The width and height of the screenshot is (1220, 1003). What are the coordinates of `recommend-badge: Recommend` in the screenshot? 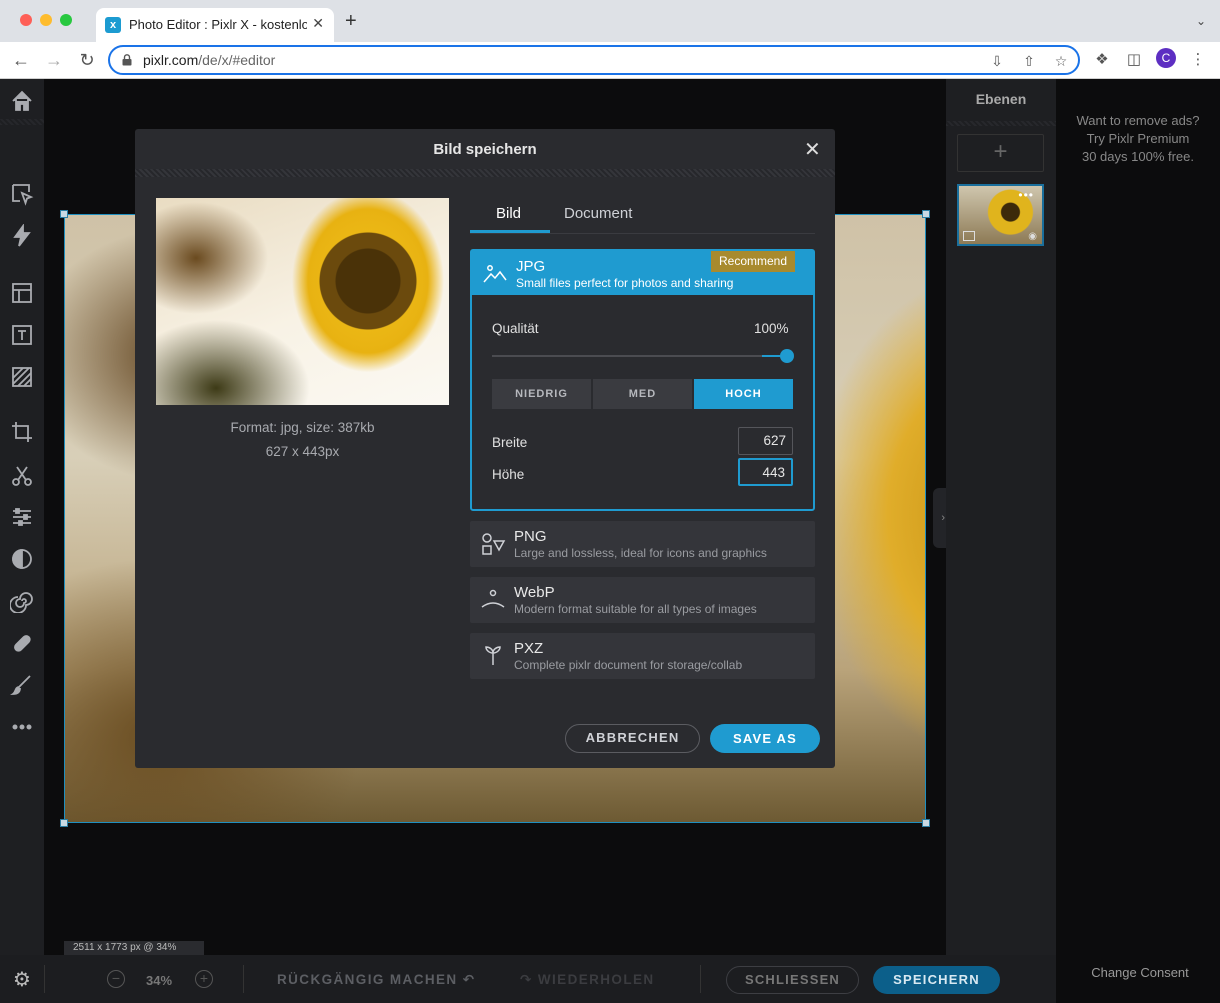 It's located at (753, 261).